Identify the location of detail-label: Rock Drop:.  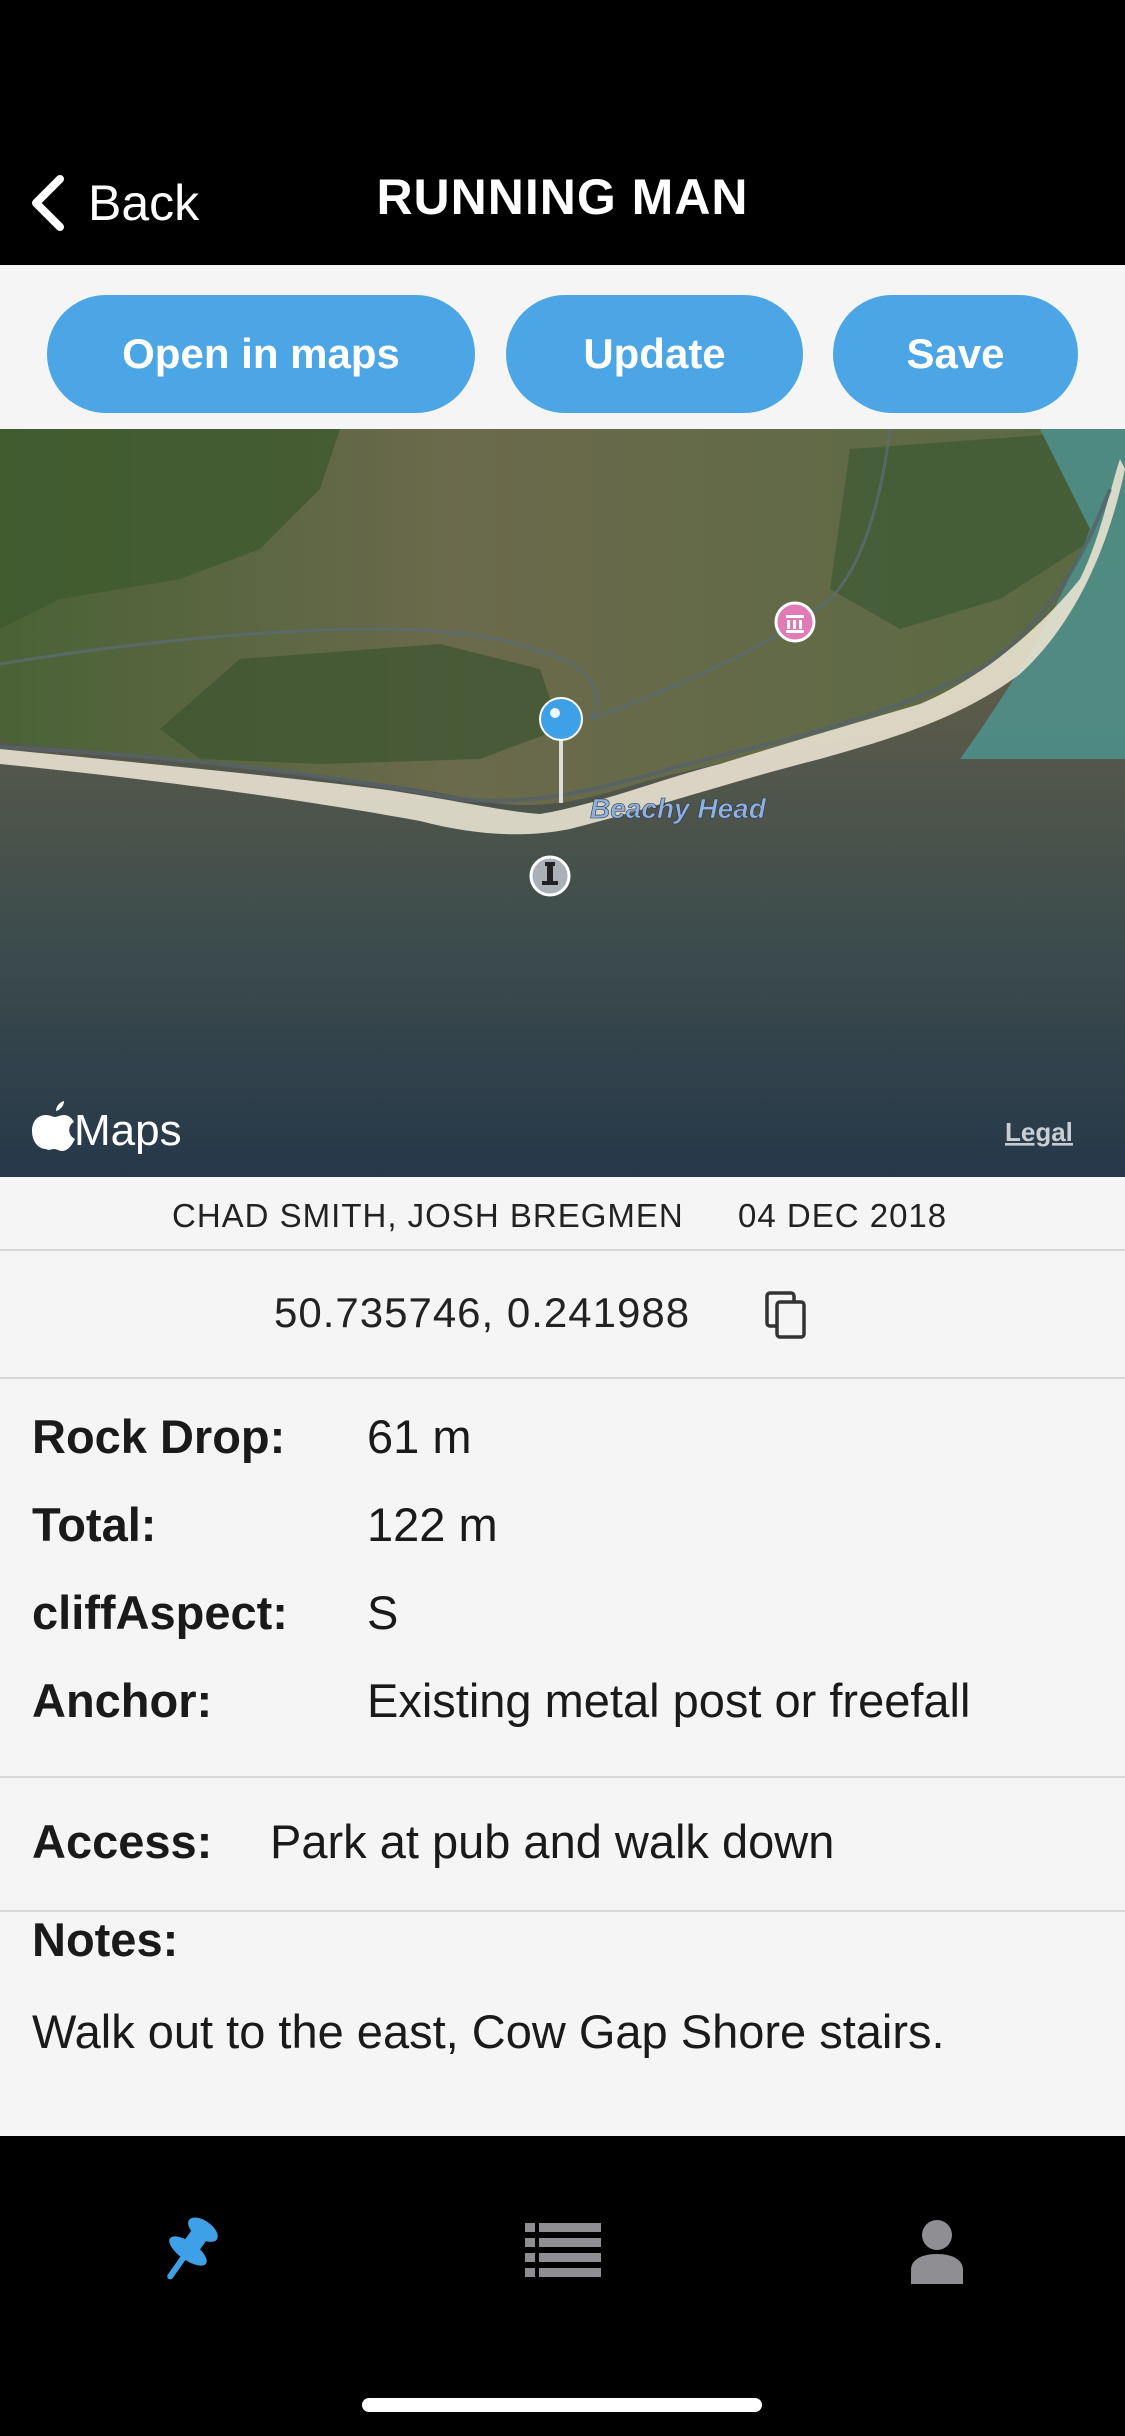
(159, 1436).